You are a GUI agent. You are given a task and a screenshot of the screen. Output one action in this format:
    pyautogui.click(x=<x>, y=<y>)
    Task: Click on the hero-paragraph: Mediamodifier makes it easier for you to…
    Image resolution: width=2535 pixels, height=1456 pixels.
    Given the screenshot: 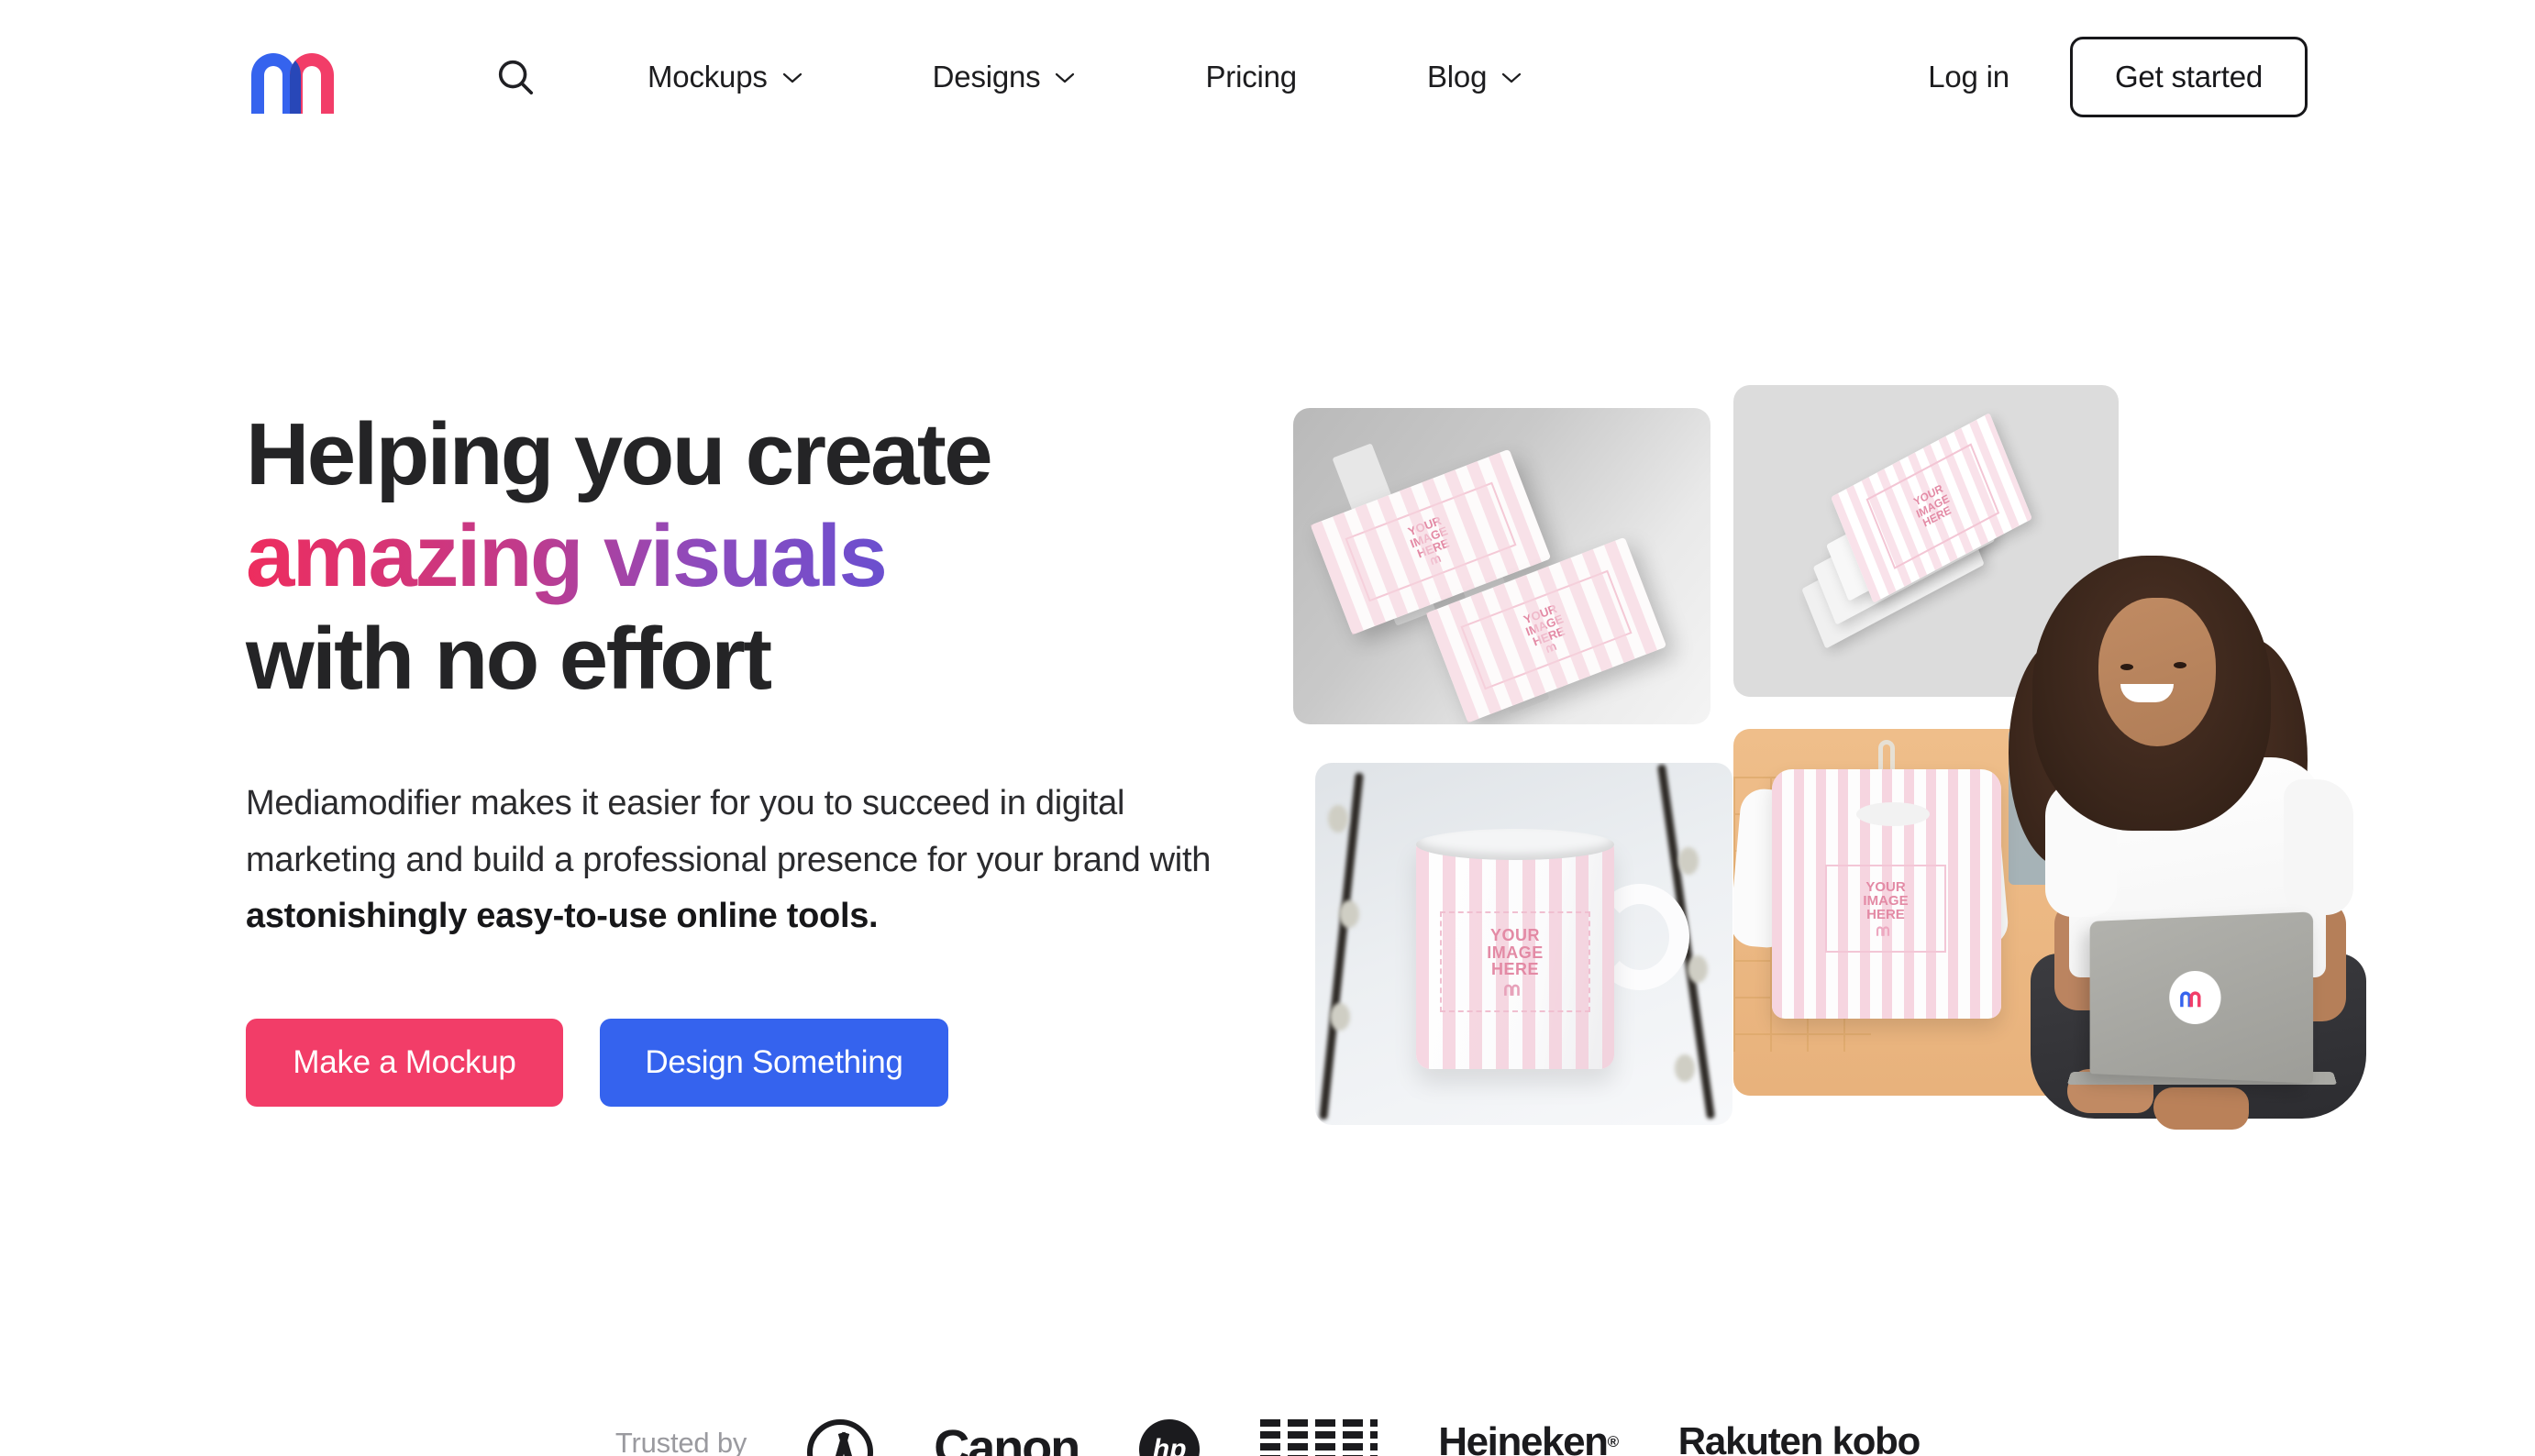 What is the action you would take?
    pyautogui.click(x=751, y=860)
    